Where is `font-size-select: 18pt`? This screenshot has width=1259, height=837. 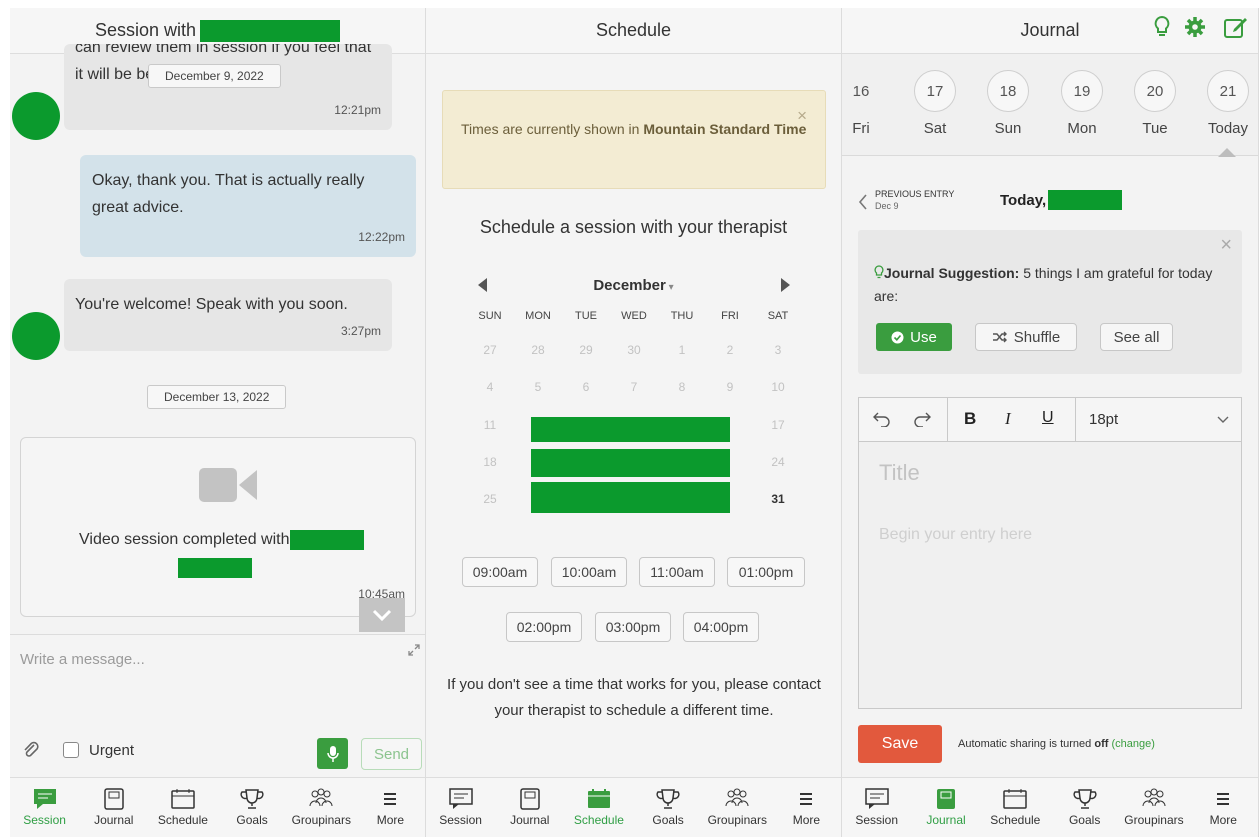
font-size-select: 18pt is located at coordinates (1159, 420).